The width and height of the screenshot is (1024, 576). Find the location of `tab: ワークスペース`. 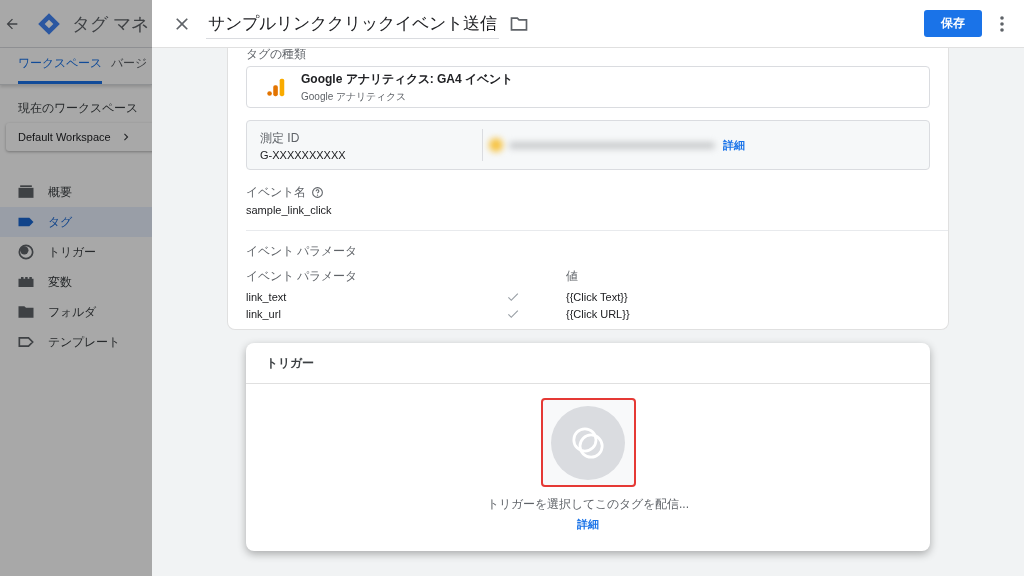

tab: ワークスペース is located at coordinates (60, 69).